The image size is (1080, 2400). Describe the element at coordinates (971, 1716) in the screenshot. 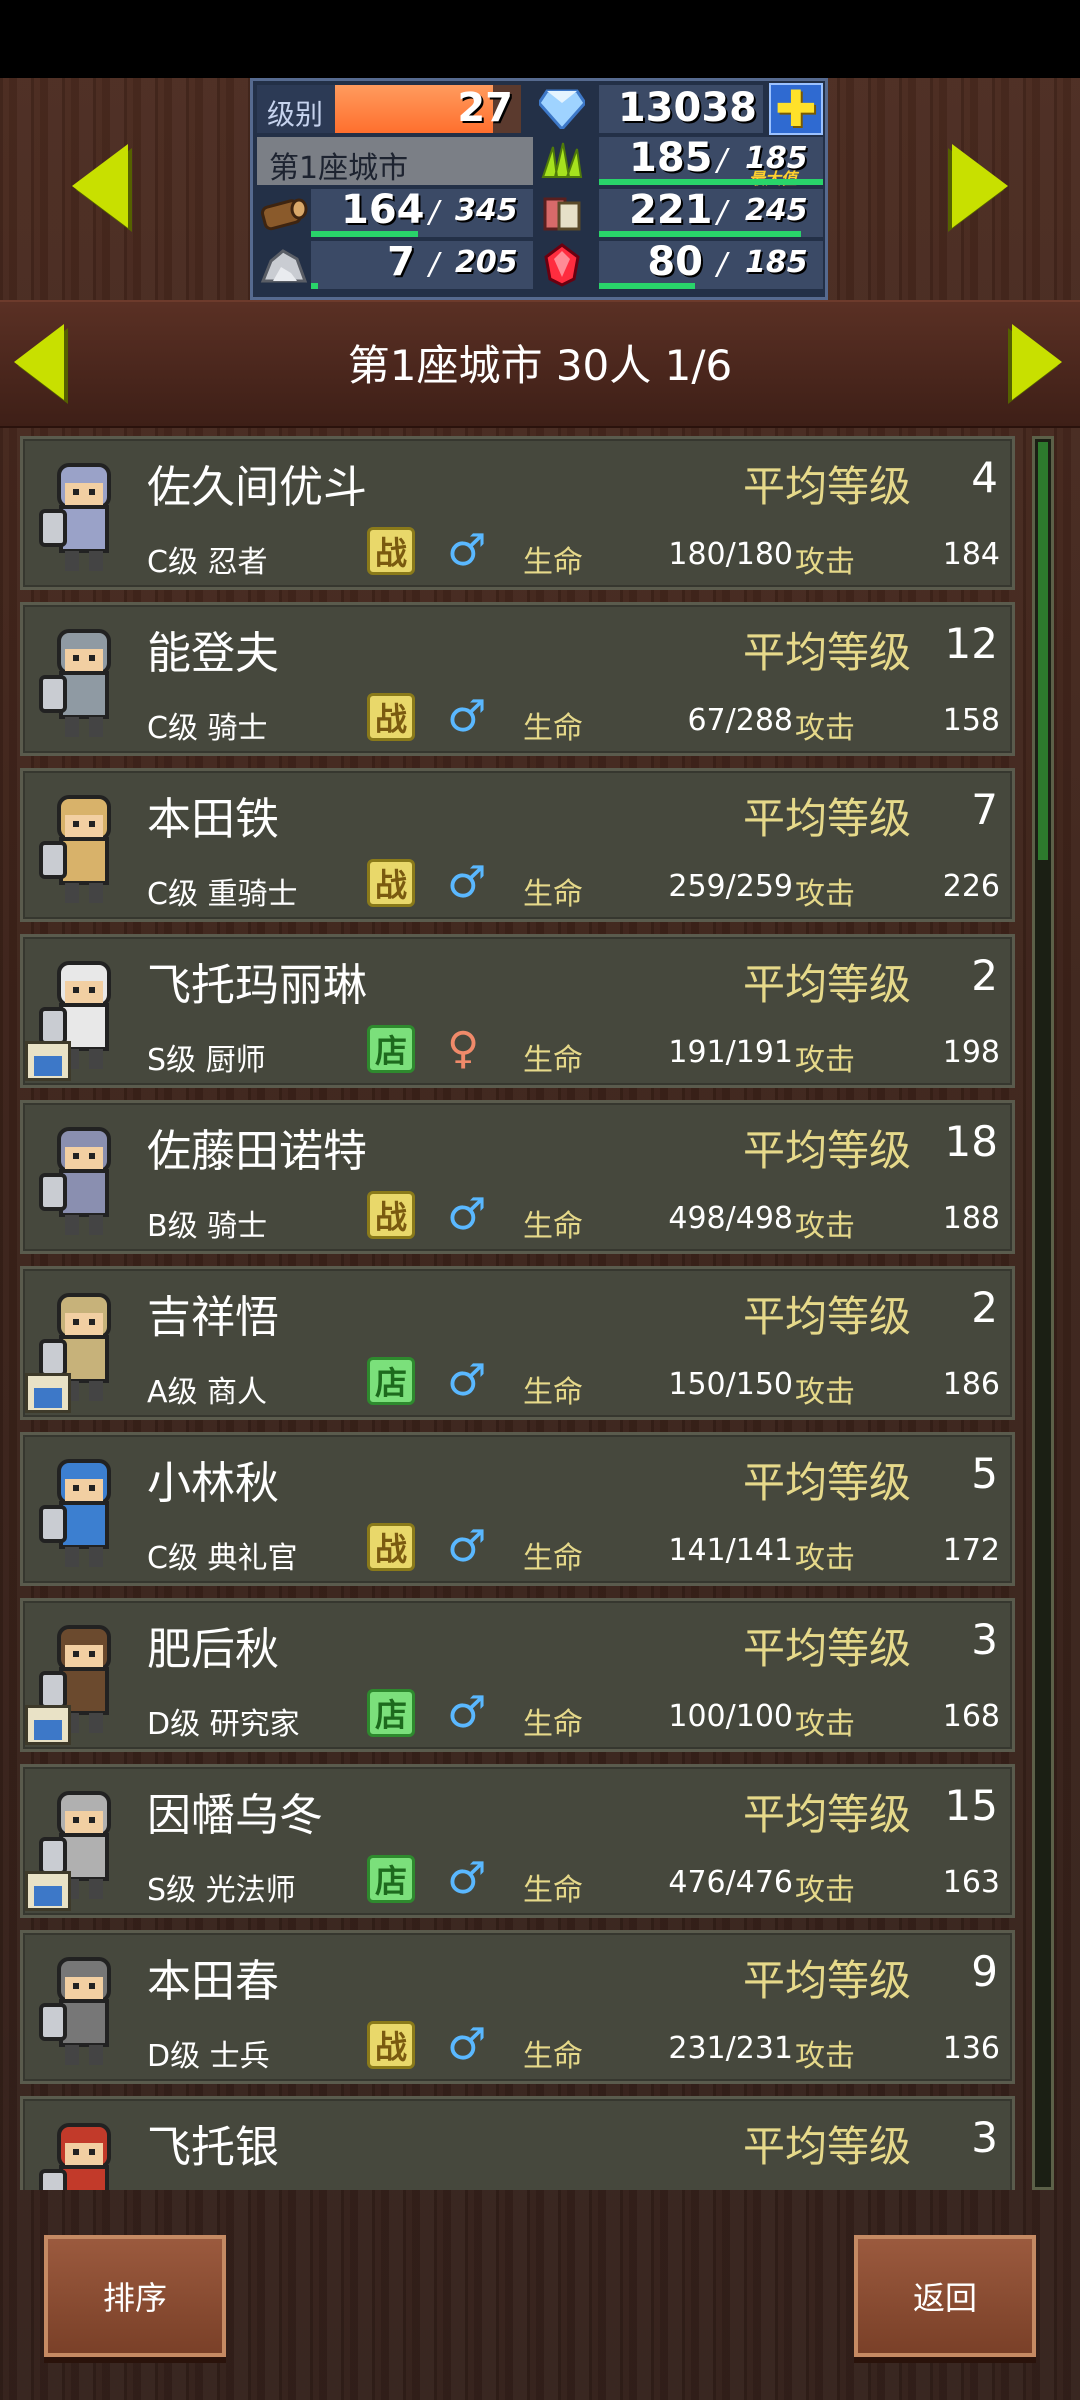

I see `atk-value: 168` at that location.